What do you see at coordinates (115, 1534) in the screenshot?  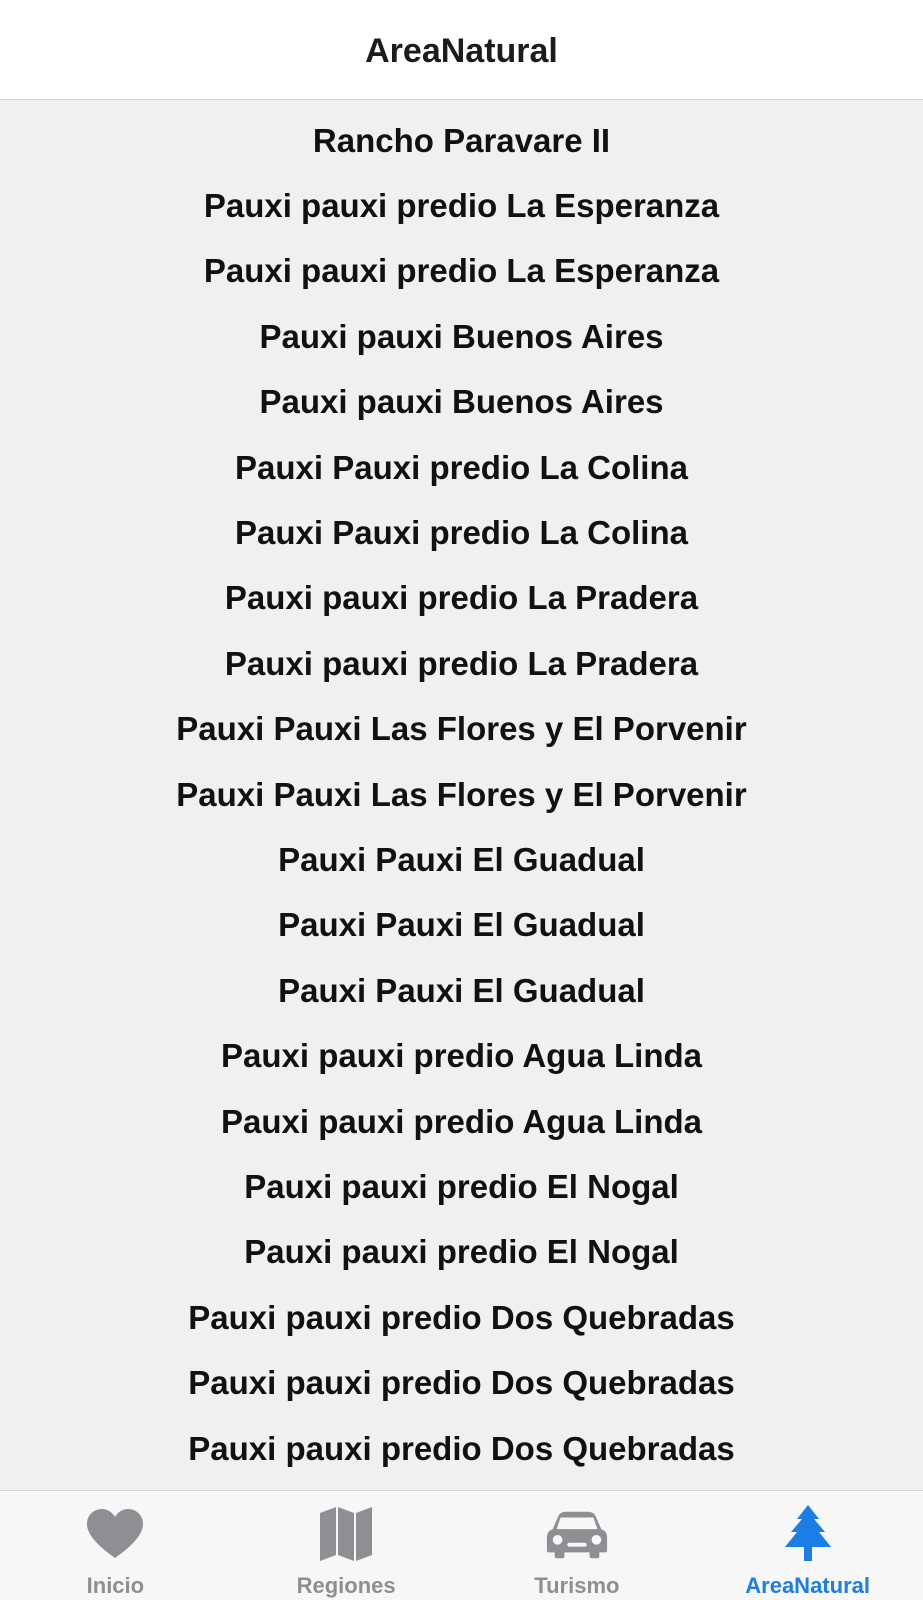 I see `heart-icon` at bounding box center [115, 1534].